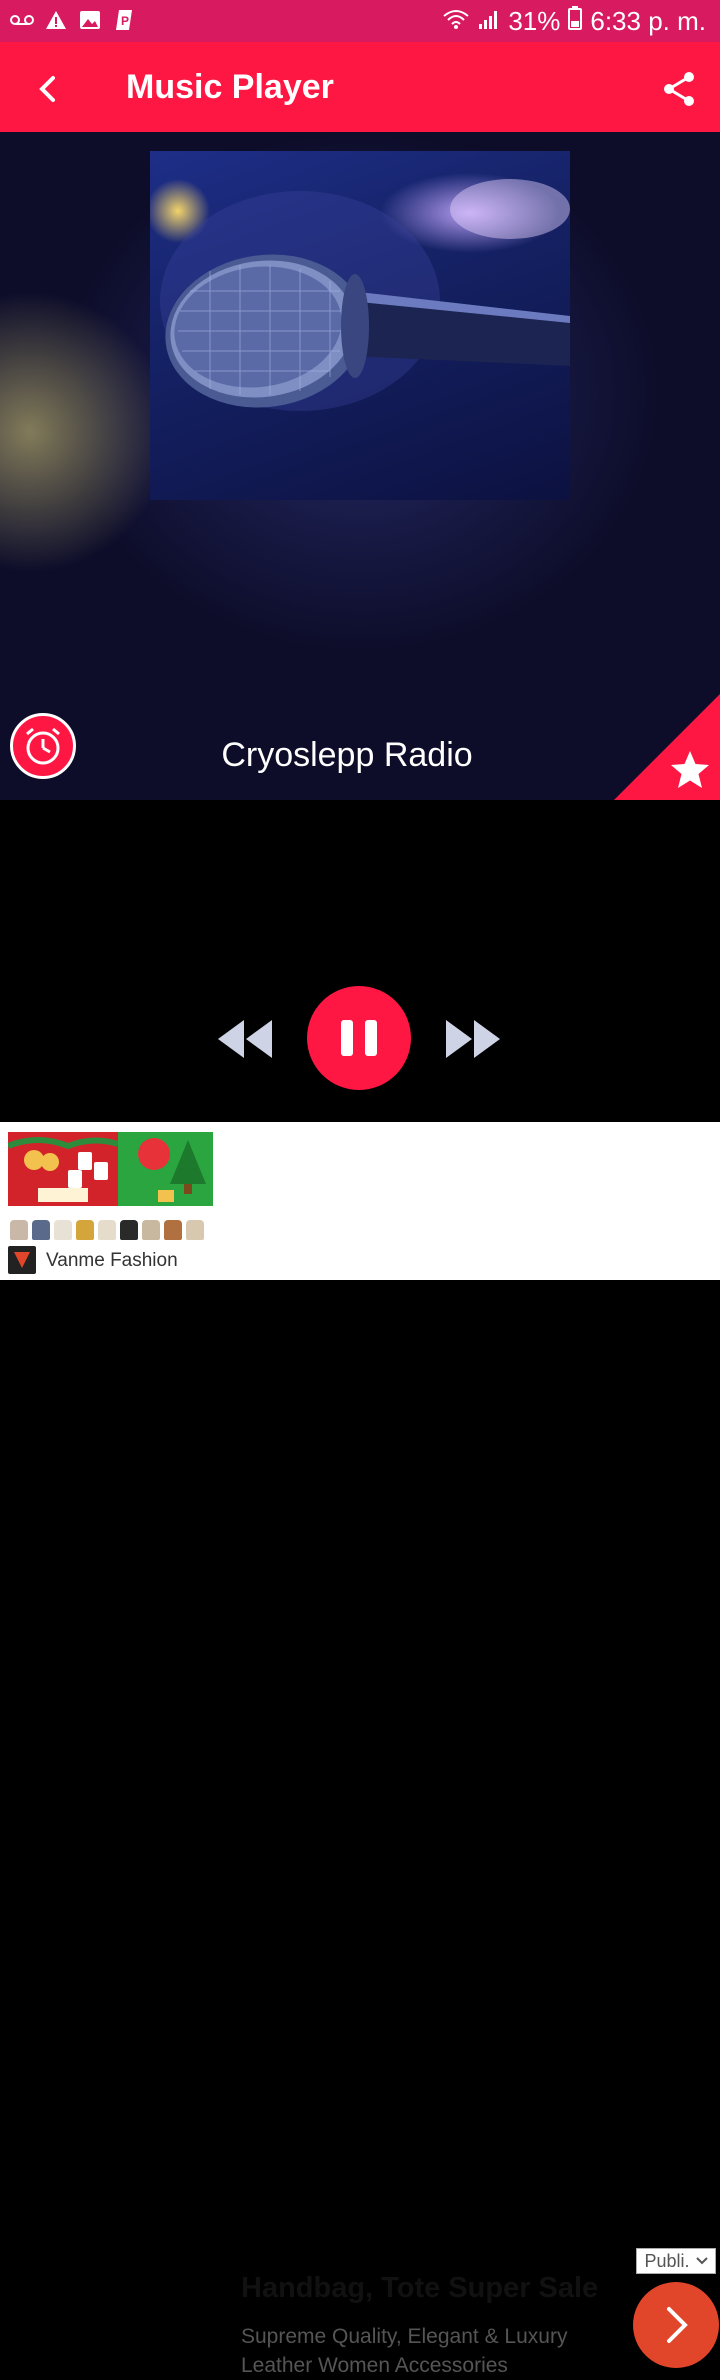 This screenshot has height=2380, width=720. I want to click on pause-button, so click(359, 1038).